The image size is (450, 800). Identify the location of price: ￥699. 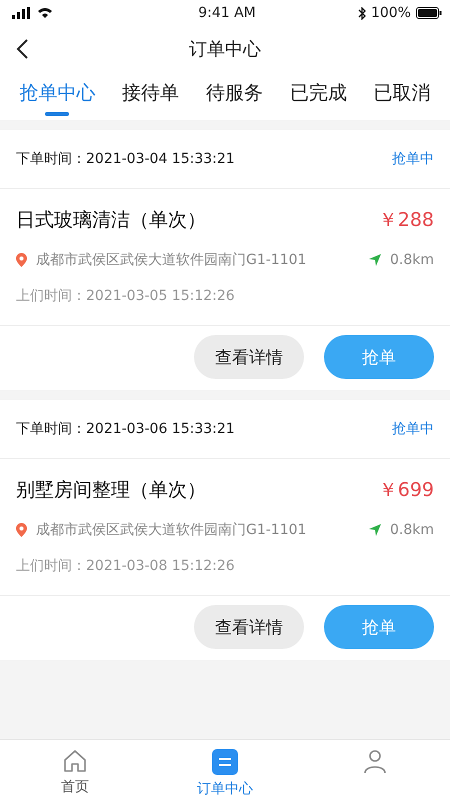
(406, 490).